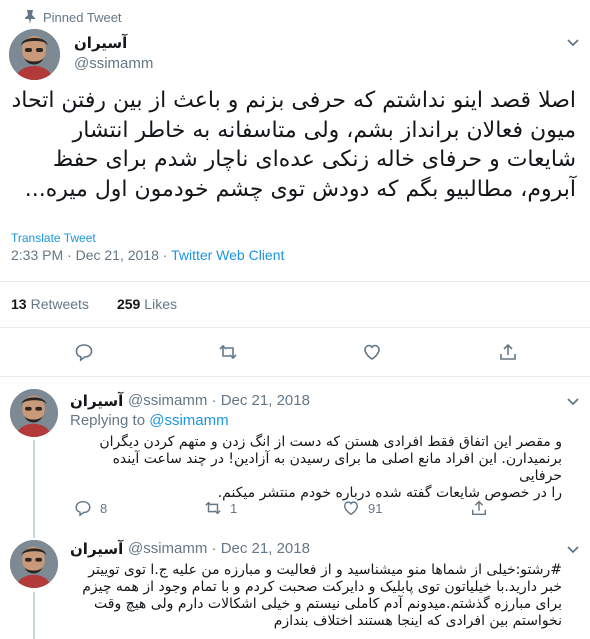 The height and width of the screenshot is (639, 590). What do you see at coordinates (104, 508) in the screenshot?
I see `reply-count: 8` at bounding box center [104, 508].